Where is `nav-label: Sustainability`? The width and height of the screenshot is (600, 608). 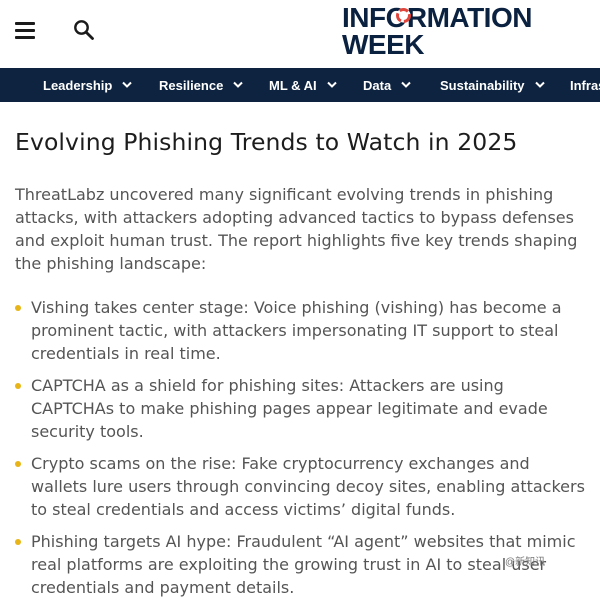
nav-label: Sustainability is located at coordinates (482, 85).